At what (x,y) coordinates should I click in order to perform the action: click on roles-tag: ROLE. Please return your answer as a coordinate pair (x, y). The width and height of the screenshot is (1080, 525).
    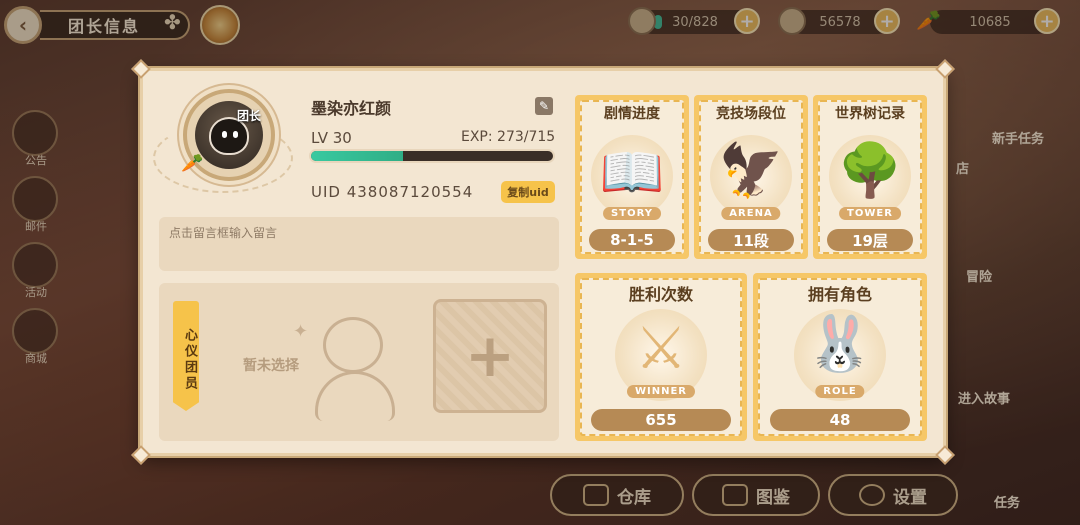
    Looking at the image, I should click on (840, 391).